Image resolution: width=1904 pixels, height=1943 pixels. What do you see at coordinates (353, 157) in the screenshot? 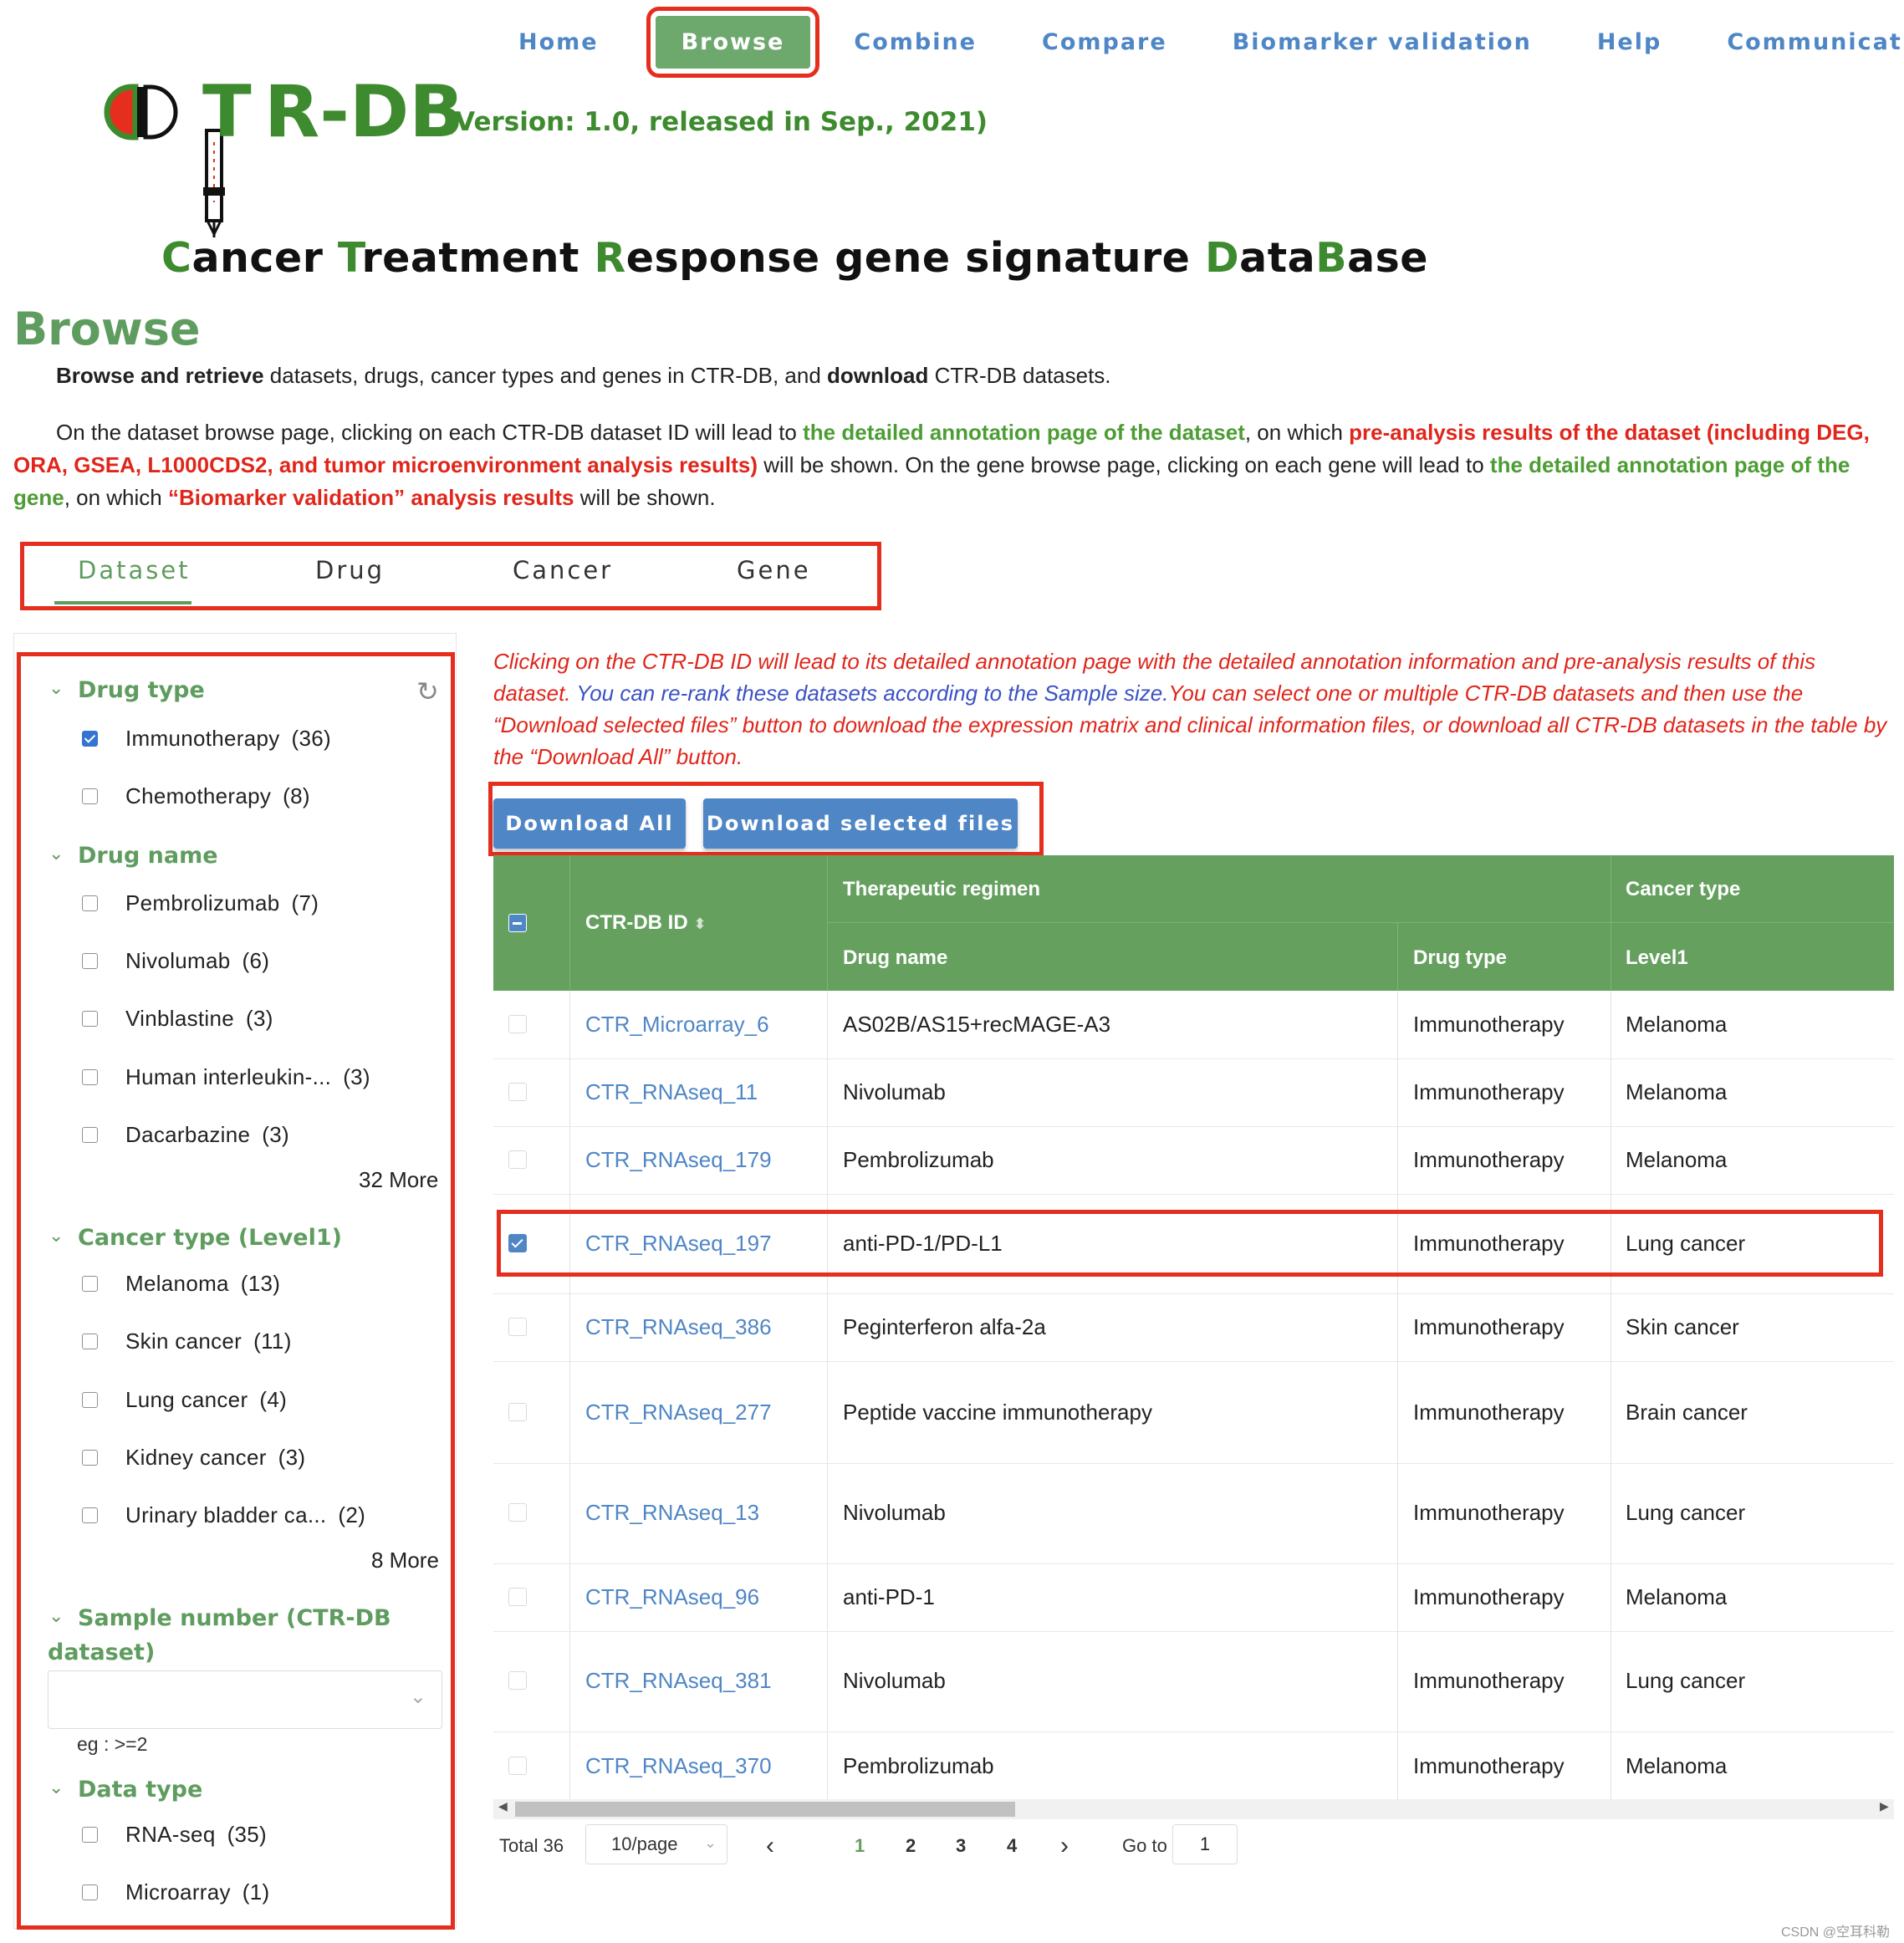
I see `site-logo: T R-DB` at bounding box center [353, 157].